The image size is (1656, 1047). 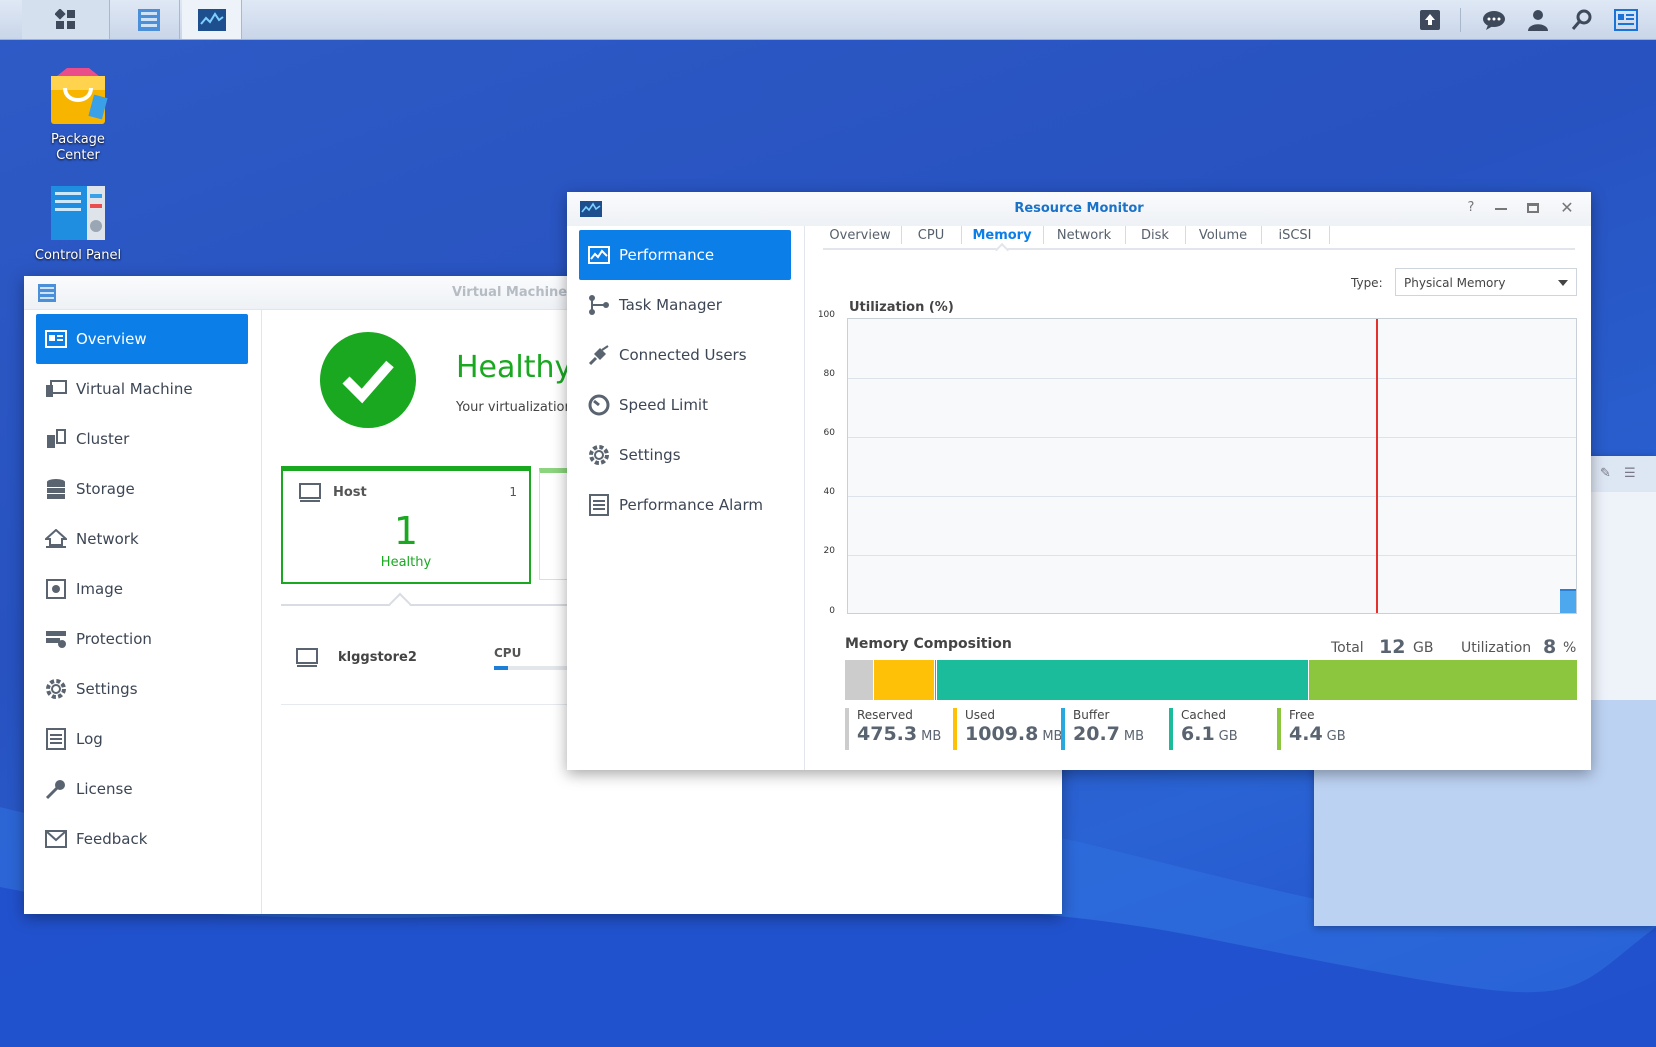 I want to click on sidebar-item-virtual-machine: Virtual Machine, so click(x=142, y=389).